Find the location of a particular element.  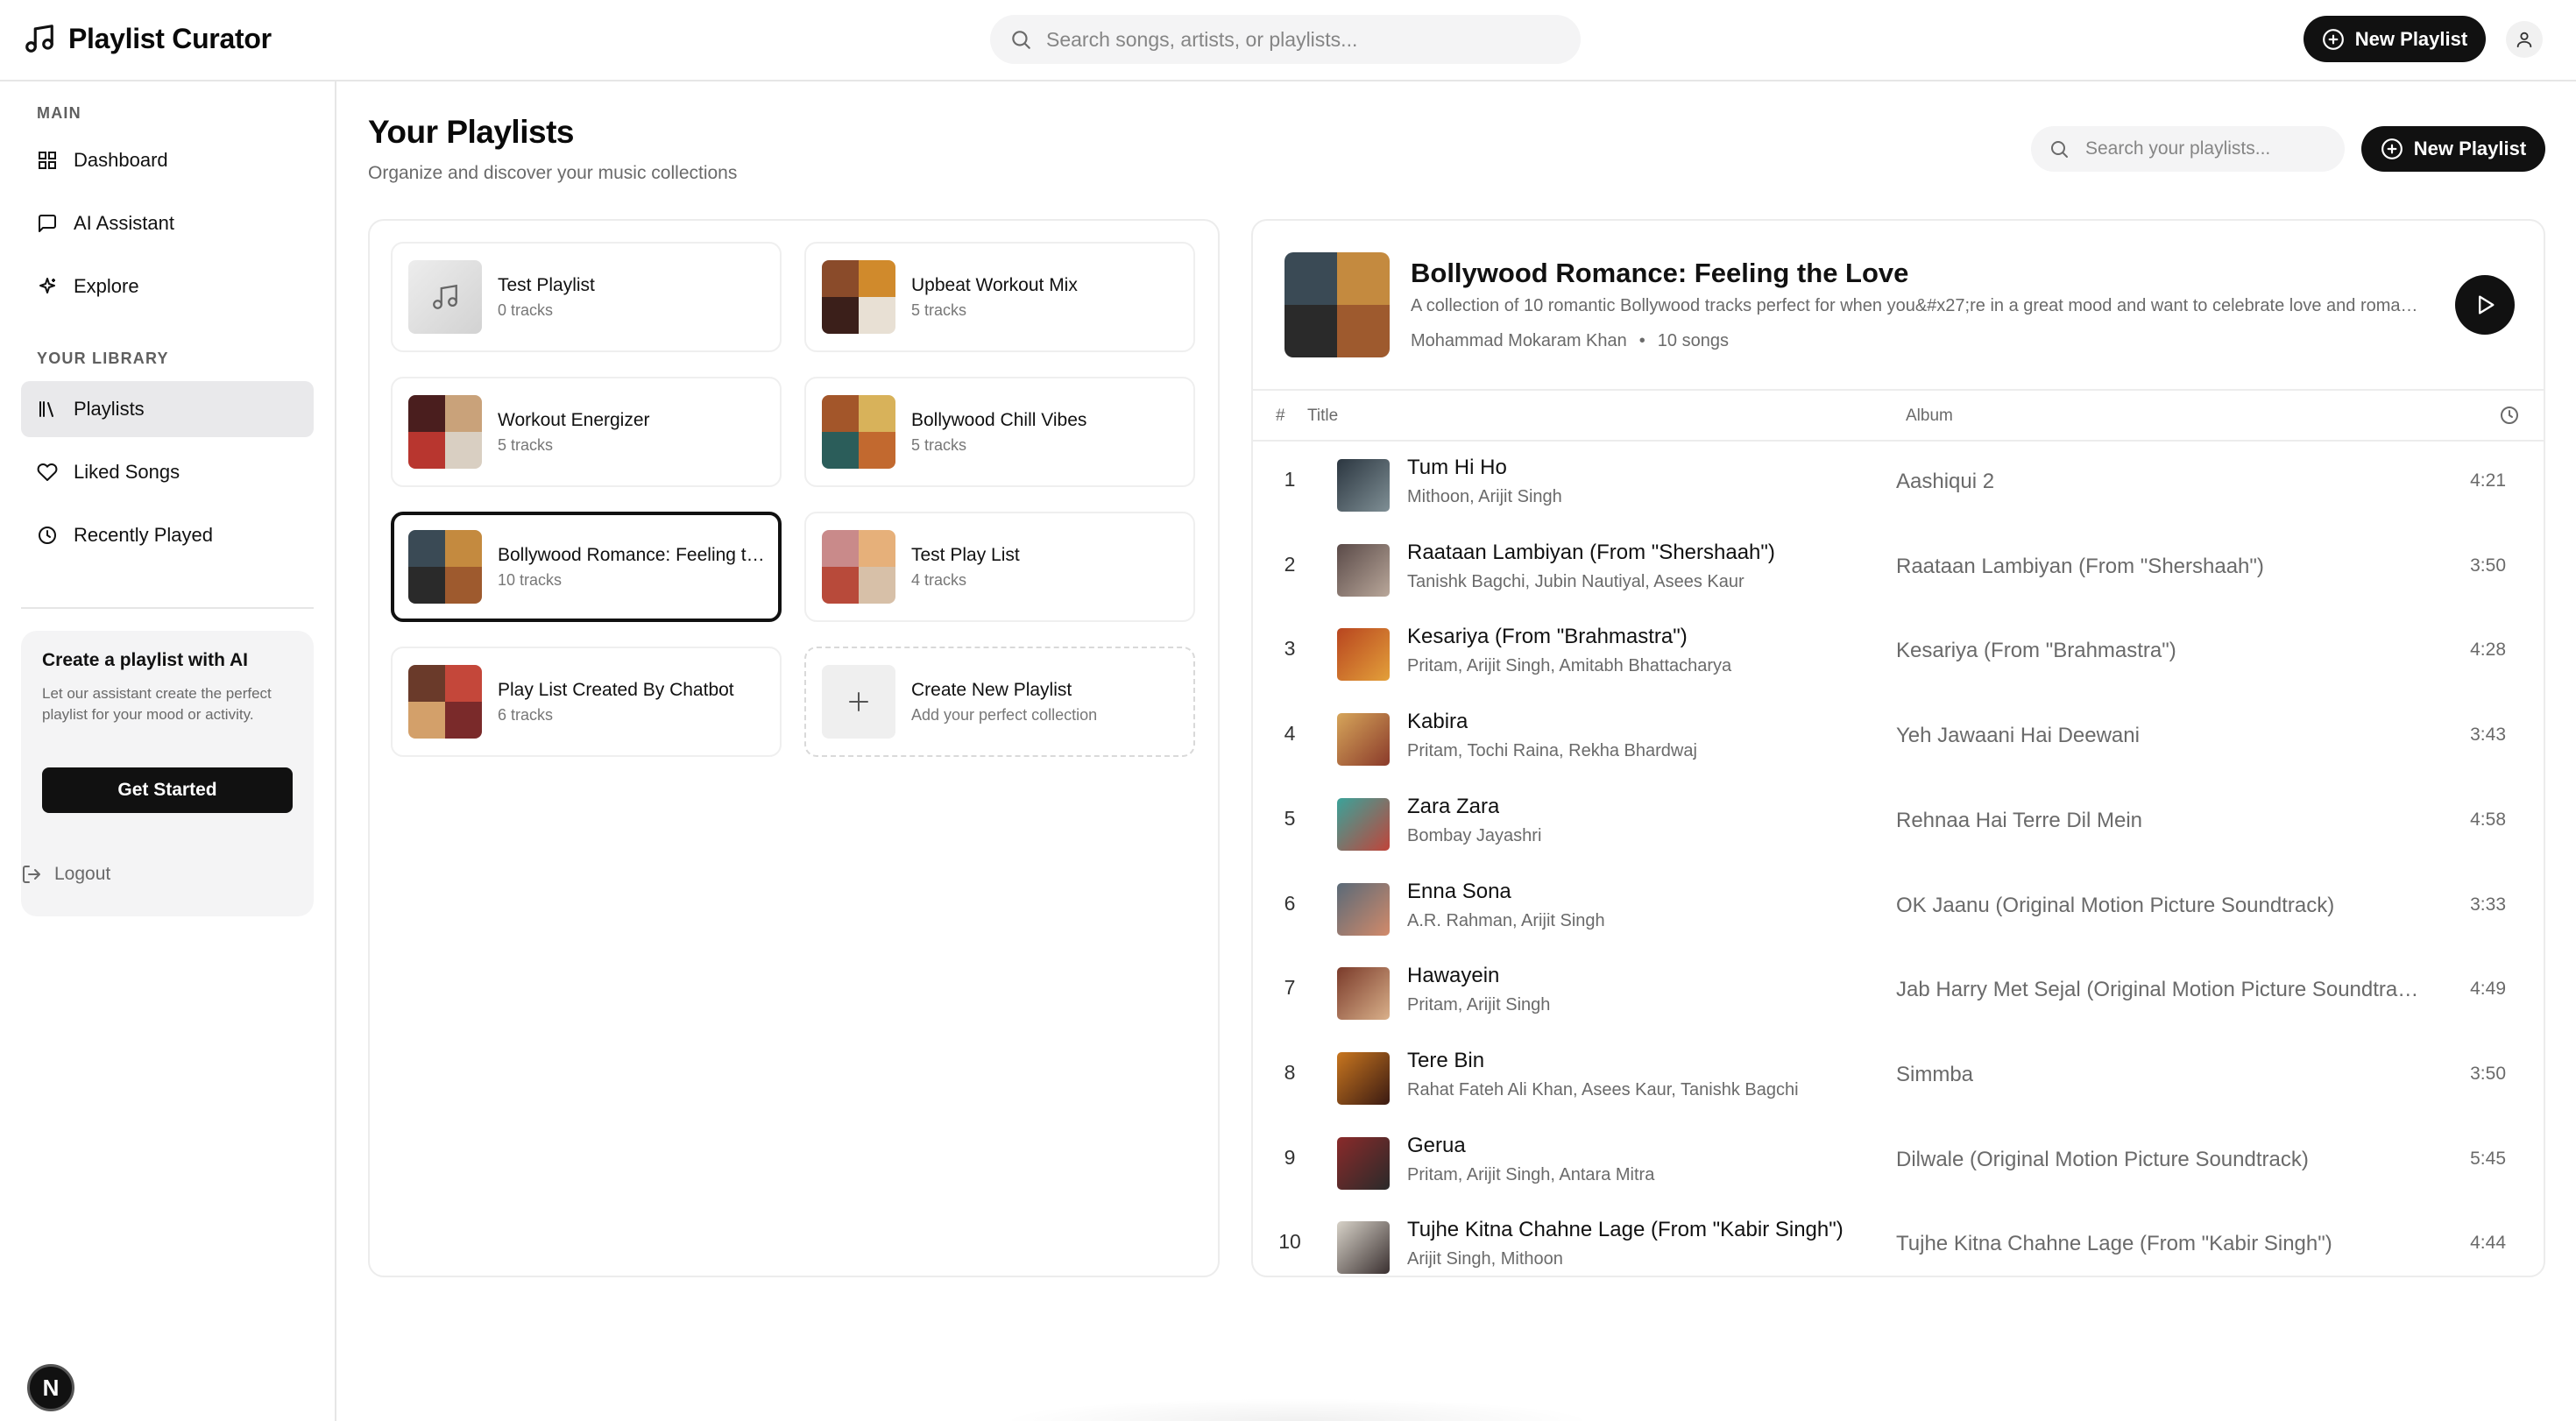

sidebar-item-playlists: Playlists is located at coordinates (167, 409).